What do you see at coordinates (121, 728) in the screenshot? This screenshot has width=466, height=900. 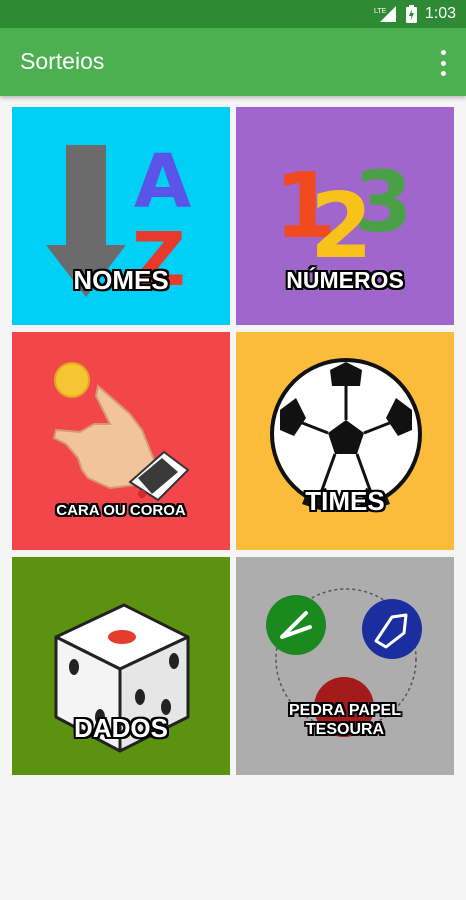 I see `tile-label: DADOS` at bounding box center [121, 728].